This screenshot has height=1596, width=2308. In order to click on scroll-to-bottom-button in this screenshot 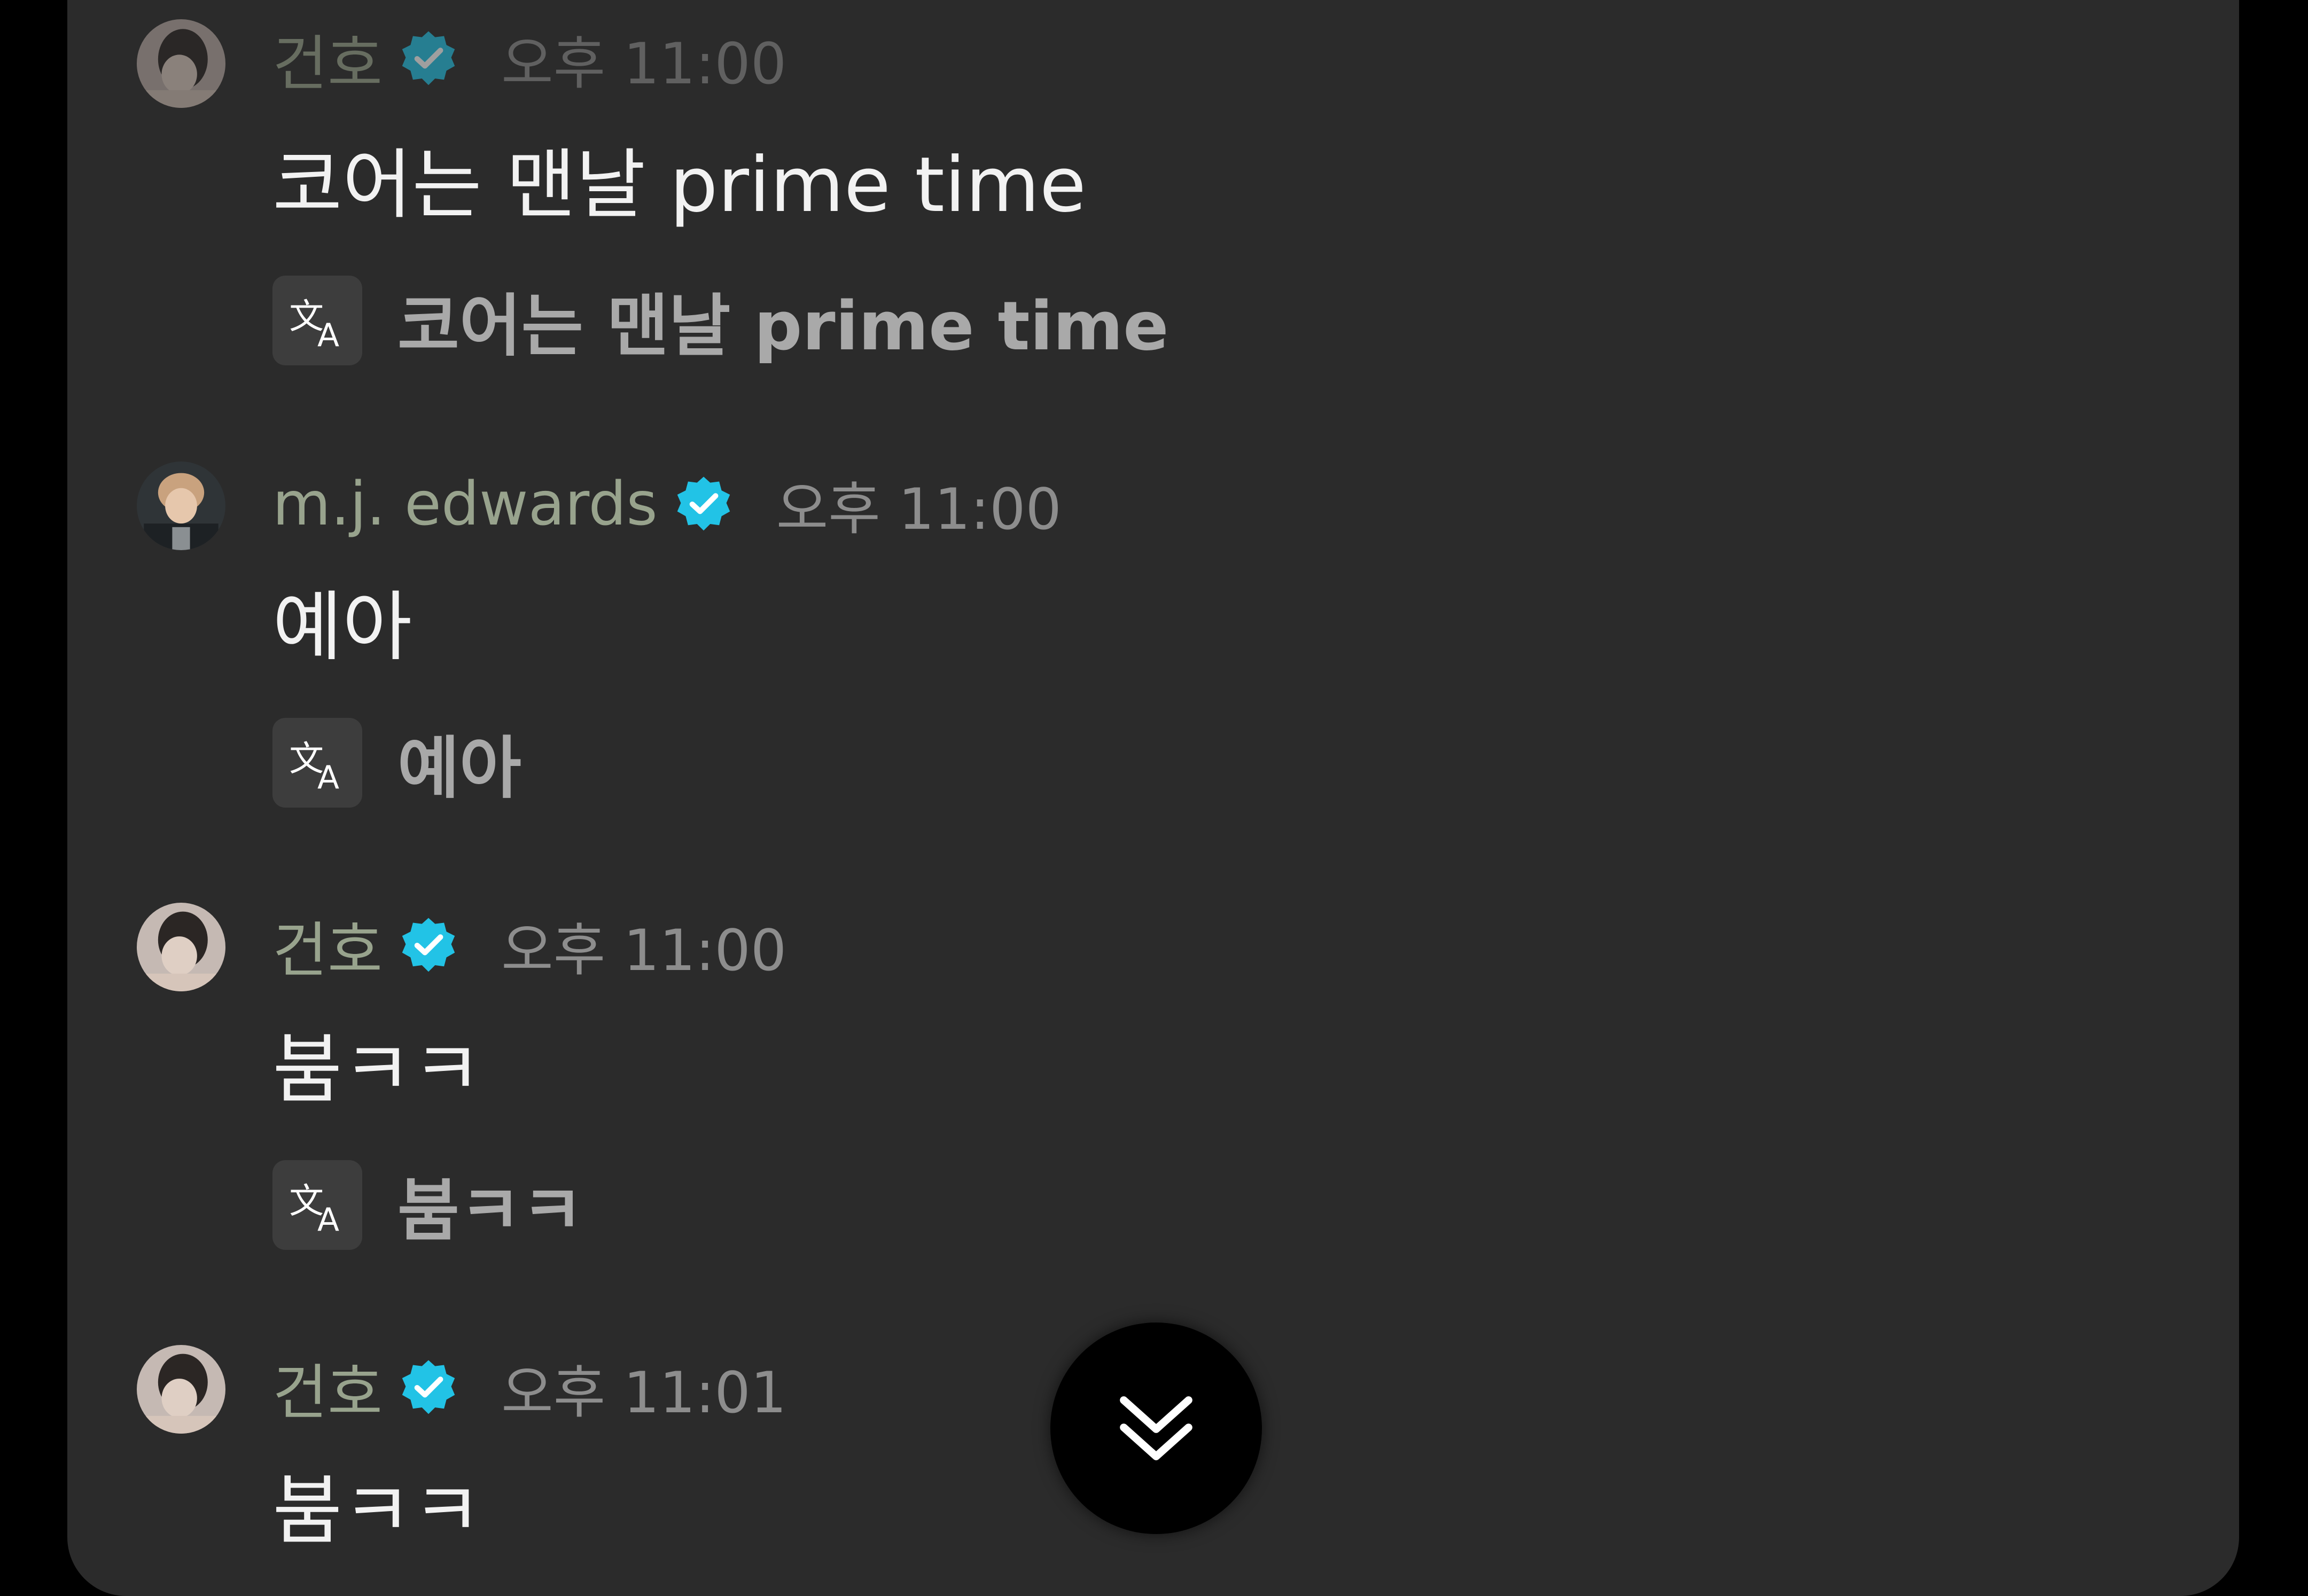, I will do `click(1156, 1428)`.